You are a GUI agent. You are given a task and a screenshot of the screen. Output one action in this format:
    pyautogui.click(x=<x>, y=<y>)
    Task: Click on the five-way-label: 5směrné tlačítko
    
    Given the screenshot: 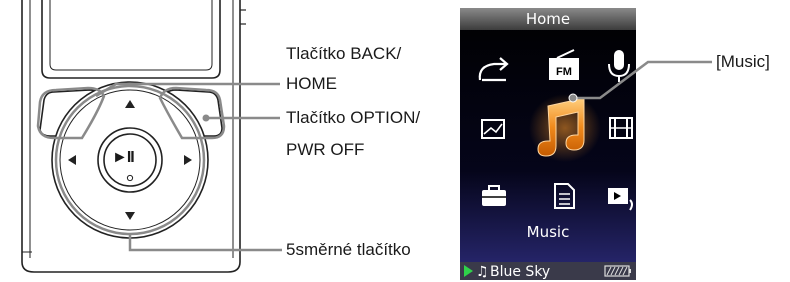 What is the action you would take?
    pyautogui.click(x=348, y=249)
    